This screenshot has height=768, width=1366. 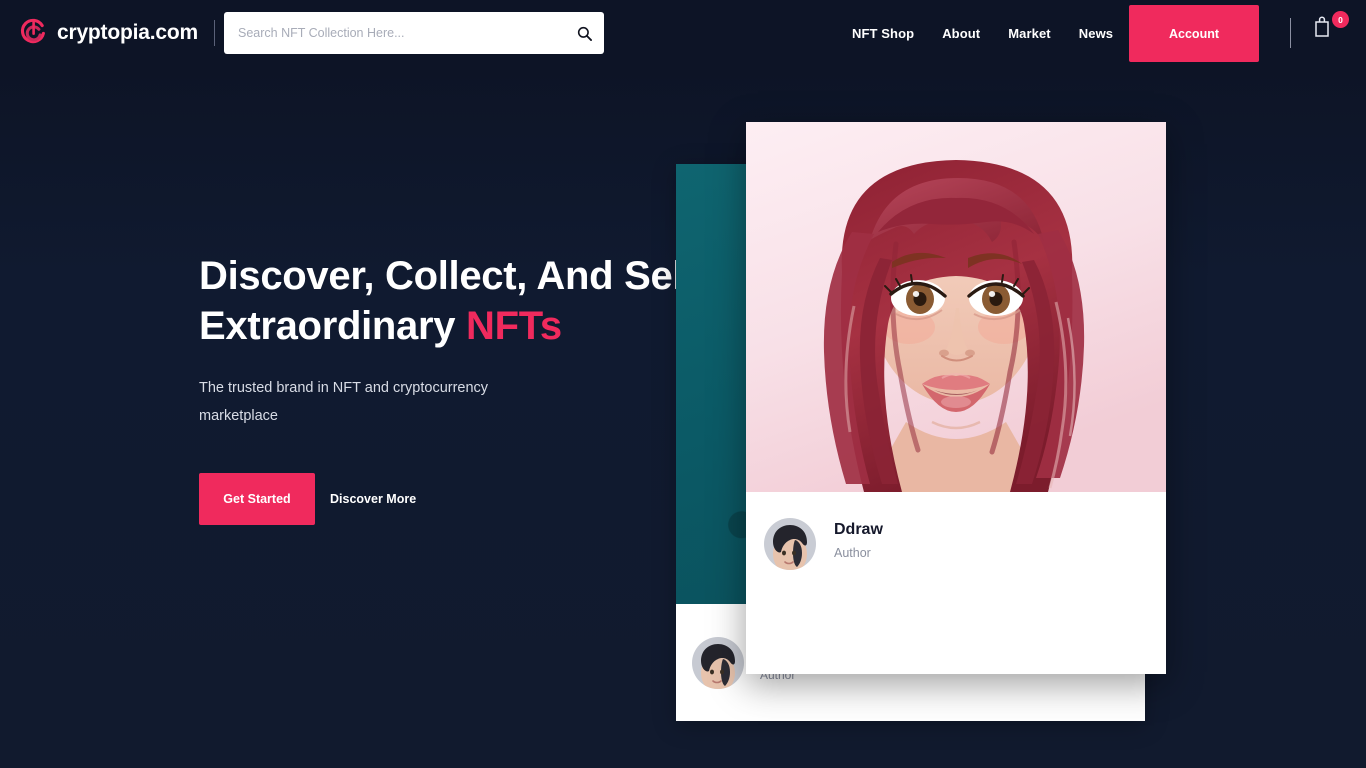 What do you see at coordinates (1290, 33) in the screenshot?
I see `header-divider` at bounding box center [1290, 33].